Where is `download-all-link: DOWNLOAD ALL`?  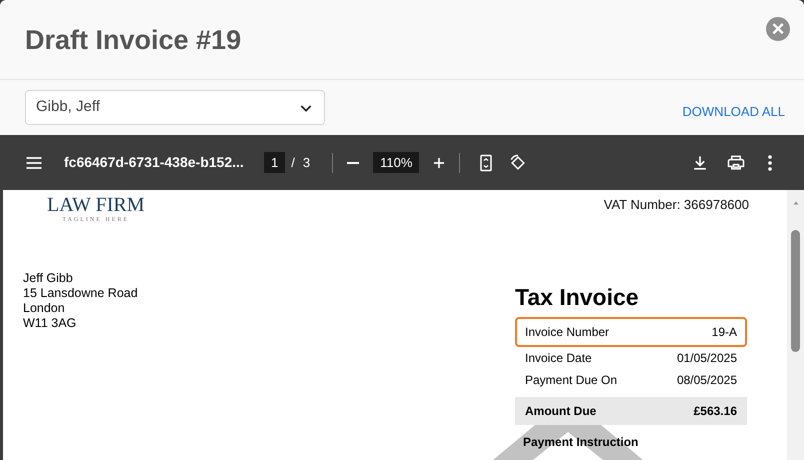
download-all-link: DOWNLOAD ALL is located at coordinates (733, 112).